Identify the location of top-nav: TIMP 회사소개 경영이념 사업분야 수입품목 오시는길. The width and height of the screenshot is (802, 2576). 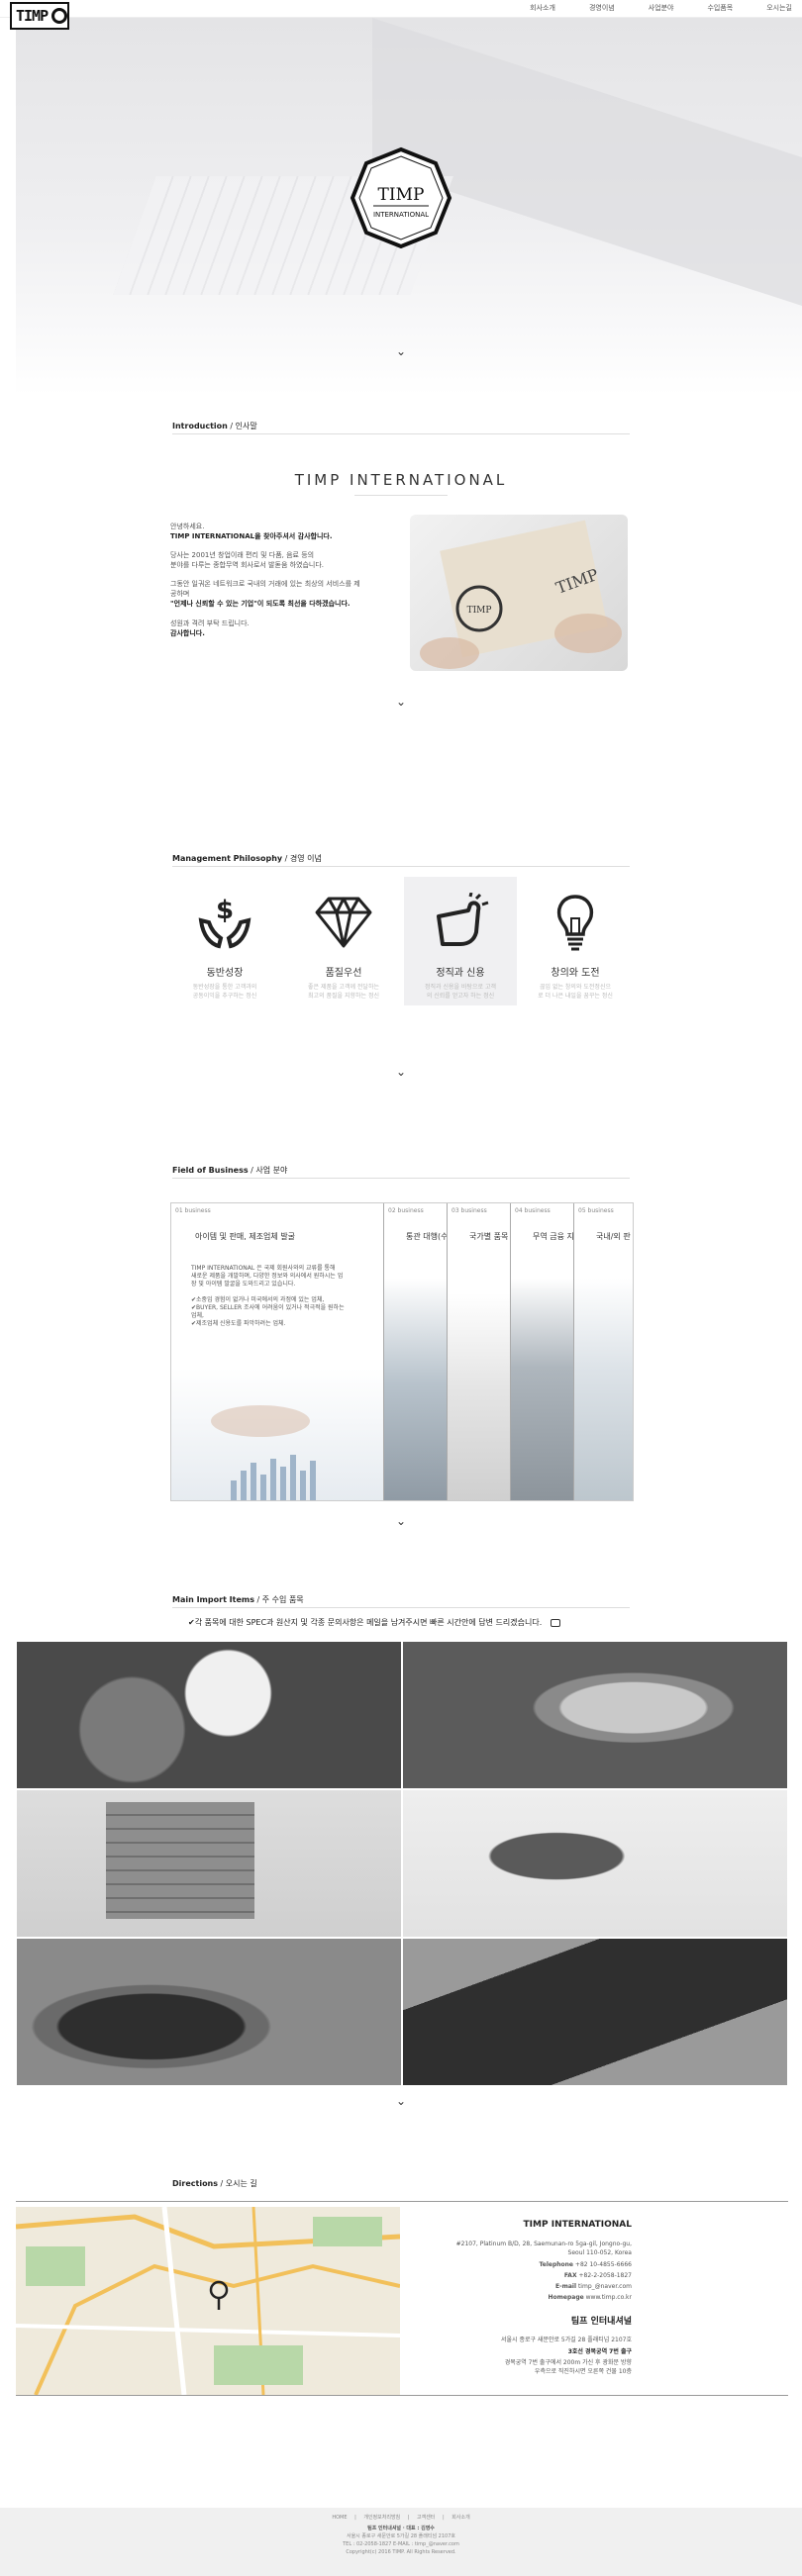
(401, 15).